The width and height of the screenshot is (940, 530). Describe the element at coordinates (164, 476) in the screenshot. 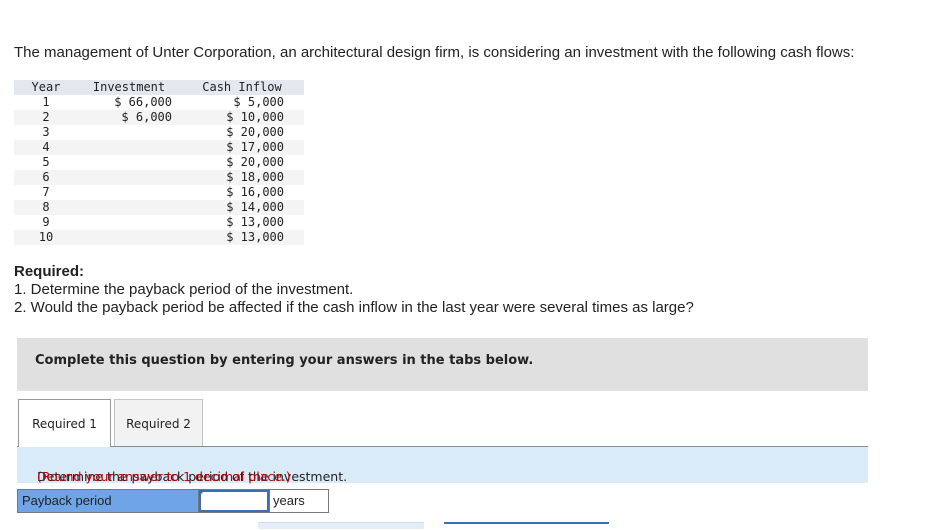

I see `rounding-note: (Round your answer to 1 decimal place.)` at that location.